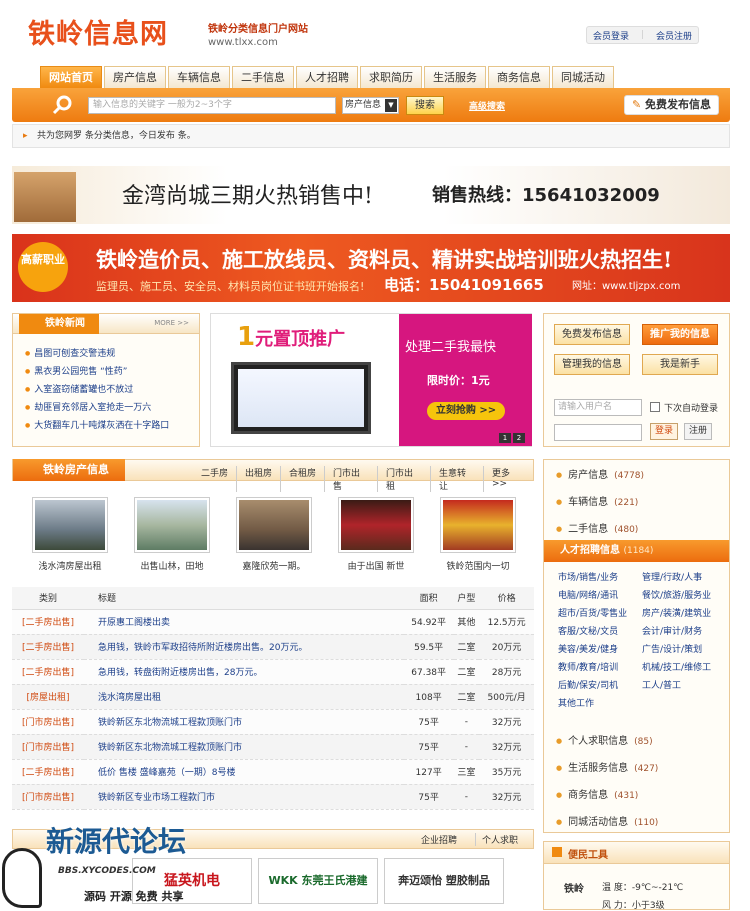 The width and height of the screenshot is (750, 911). What do you see at coordinates (455, 77) in the screenshot?
I see `nav-life: 生活服务` at bounding box center [455, 77].